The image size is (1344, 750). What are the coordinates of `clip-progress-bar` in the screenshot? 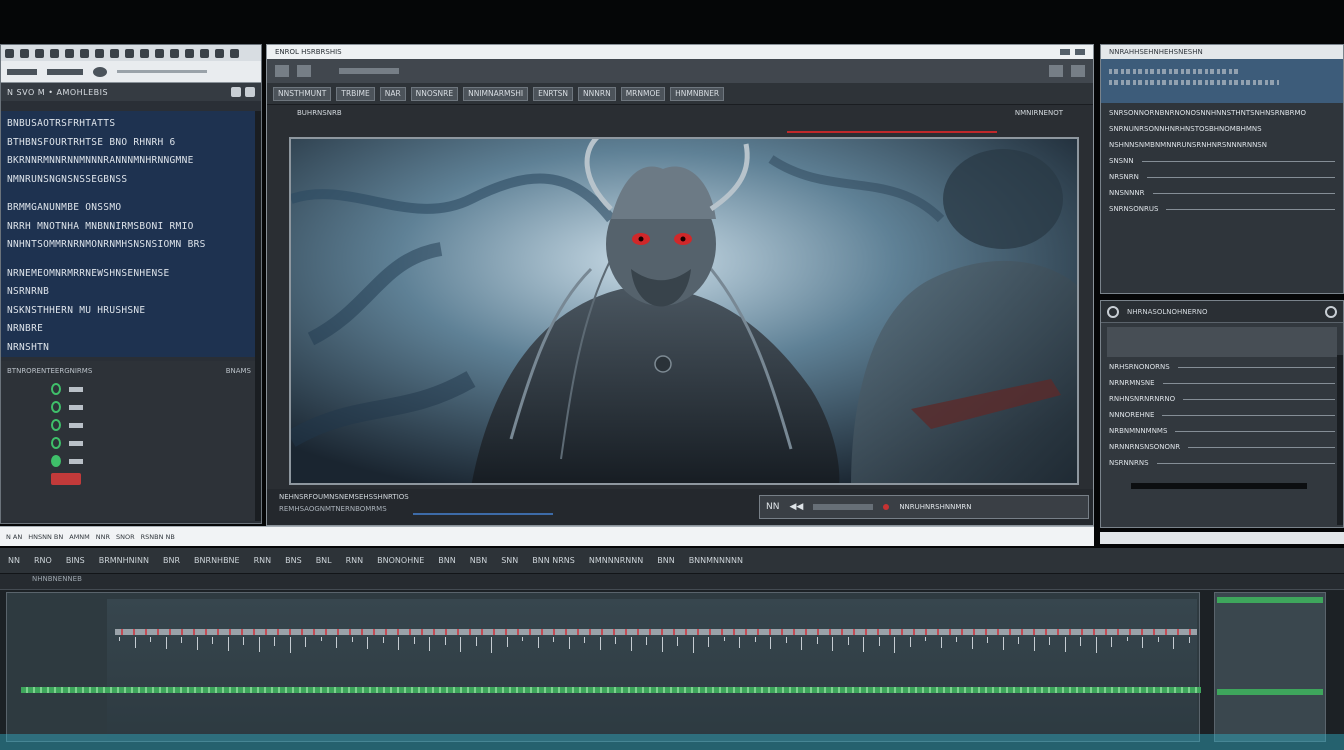 It's located at (483, 514).